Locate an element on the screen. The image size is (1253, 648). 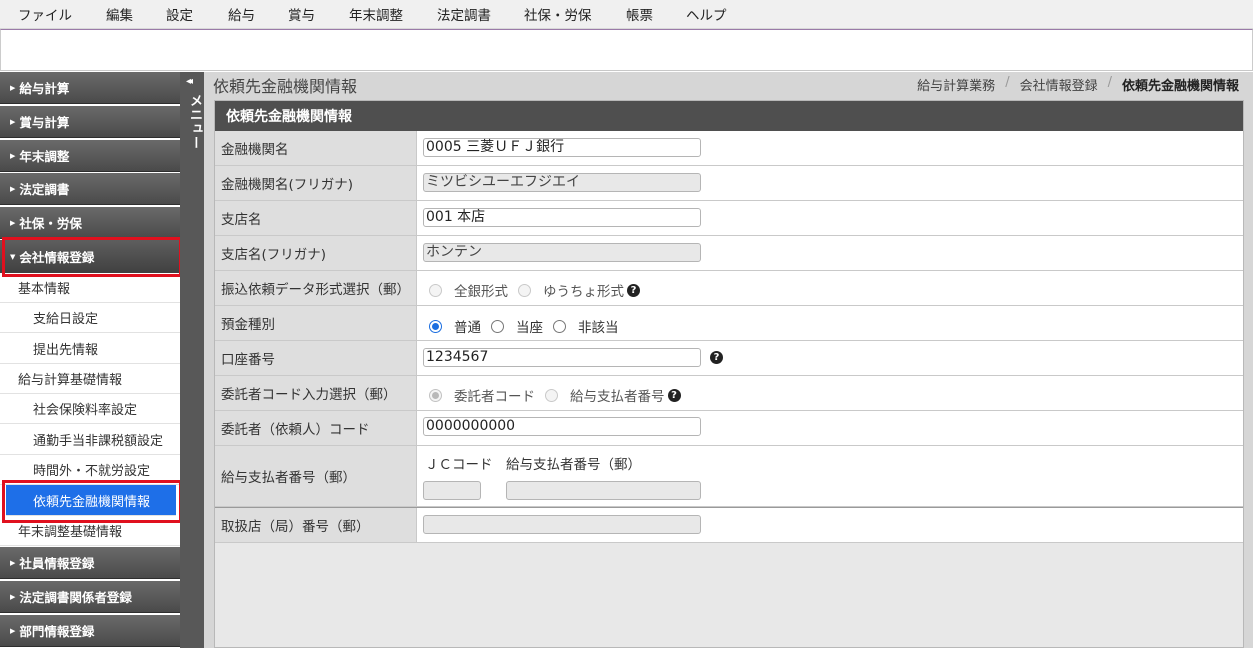
sidebar-item-salary-basic-info: 給与計算基礎情報 is located at coordinates (90, 379).